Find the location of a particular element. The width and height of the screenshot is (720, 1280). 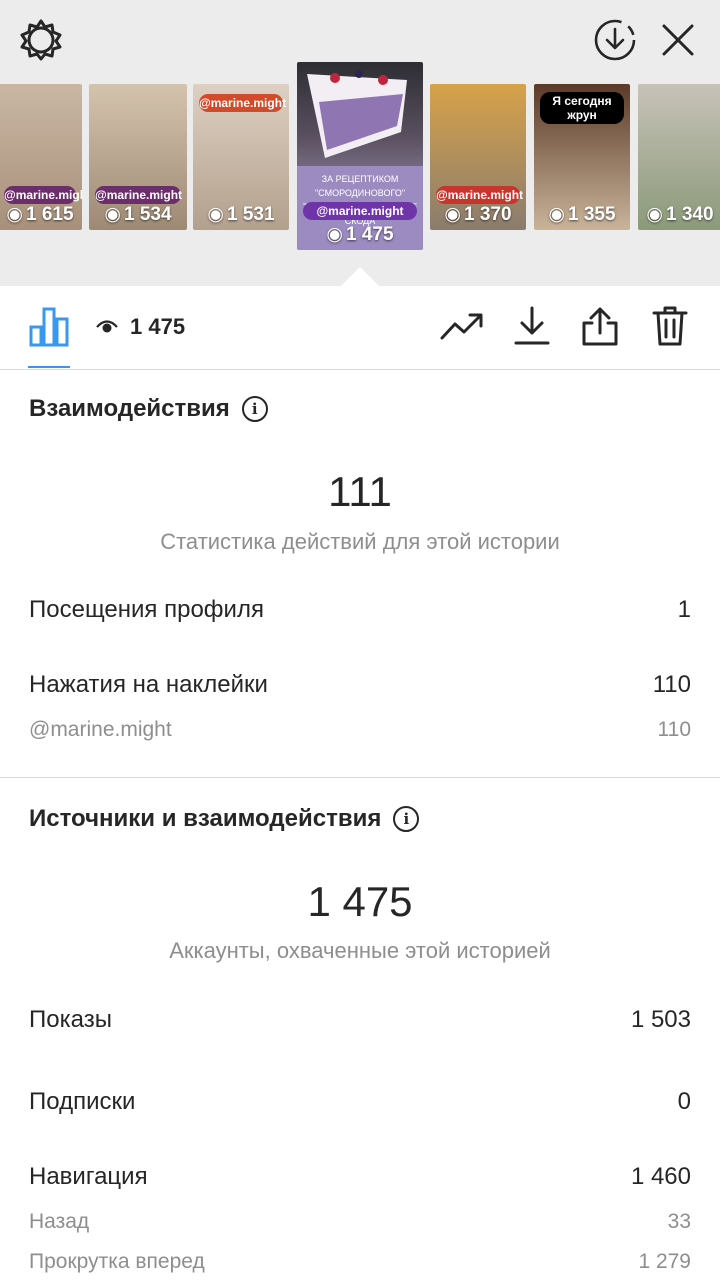

discovery-title-text: Источники и взаимодействия is located at coordinates (205, 818).